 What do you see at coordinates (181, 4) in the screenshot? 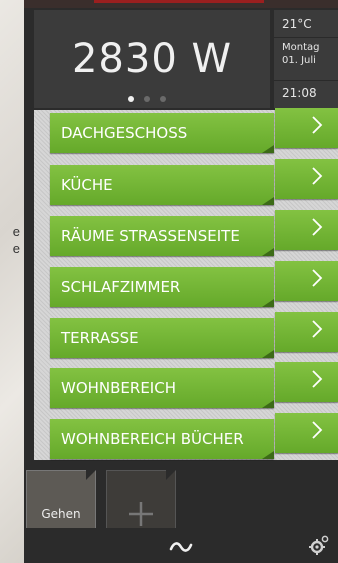
I see `top-bar` at bounding box center [181, 4].